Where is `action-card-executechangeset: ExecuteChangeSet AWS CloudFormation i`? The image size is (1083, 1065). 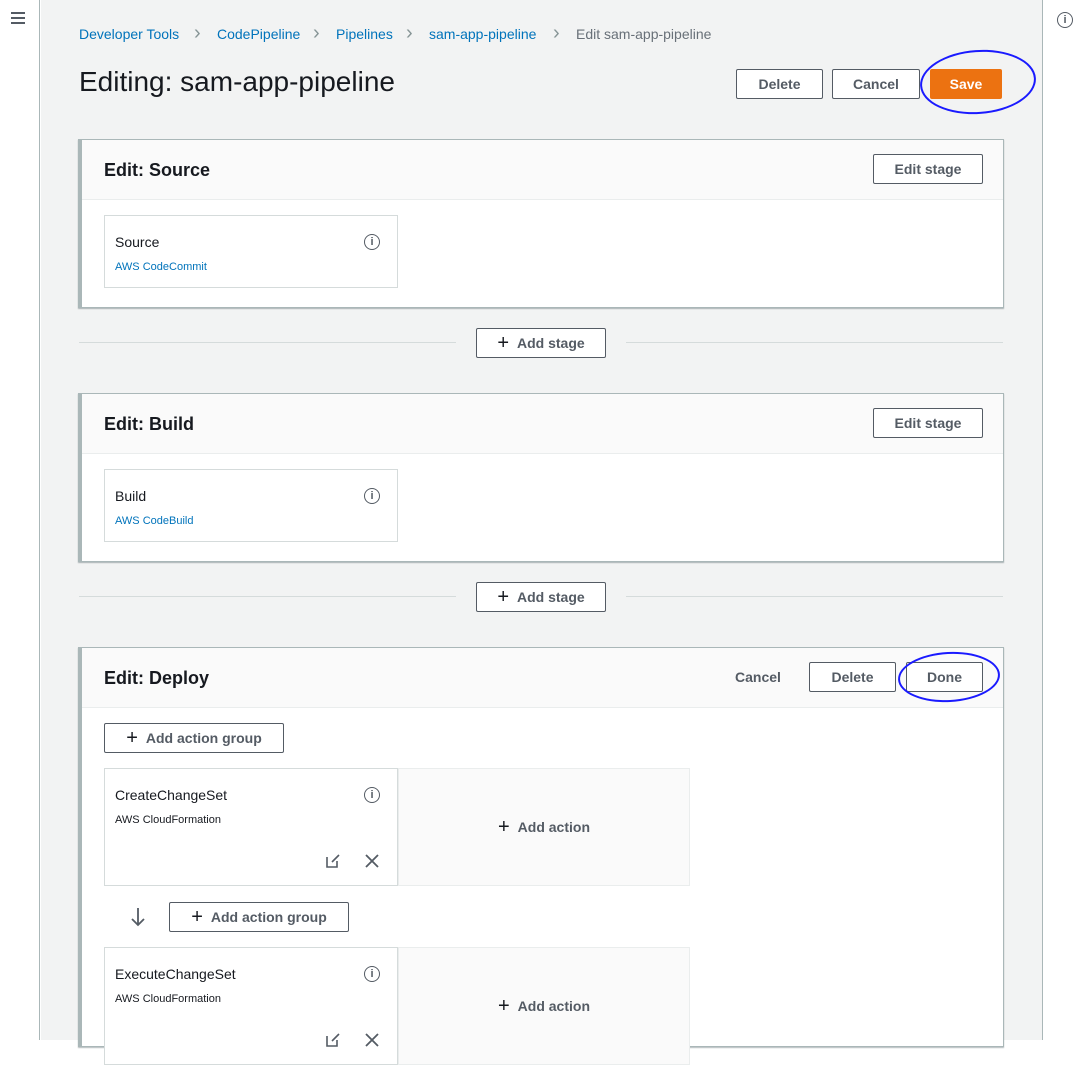 action-card-executechangeset: ExecuteChangeSet AWS CloudFormation i is located at coordinates (251, 1006).